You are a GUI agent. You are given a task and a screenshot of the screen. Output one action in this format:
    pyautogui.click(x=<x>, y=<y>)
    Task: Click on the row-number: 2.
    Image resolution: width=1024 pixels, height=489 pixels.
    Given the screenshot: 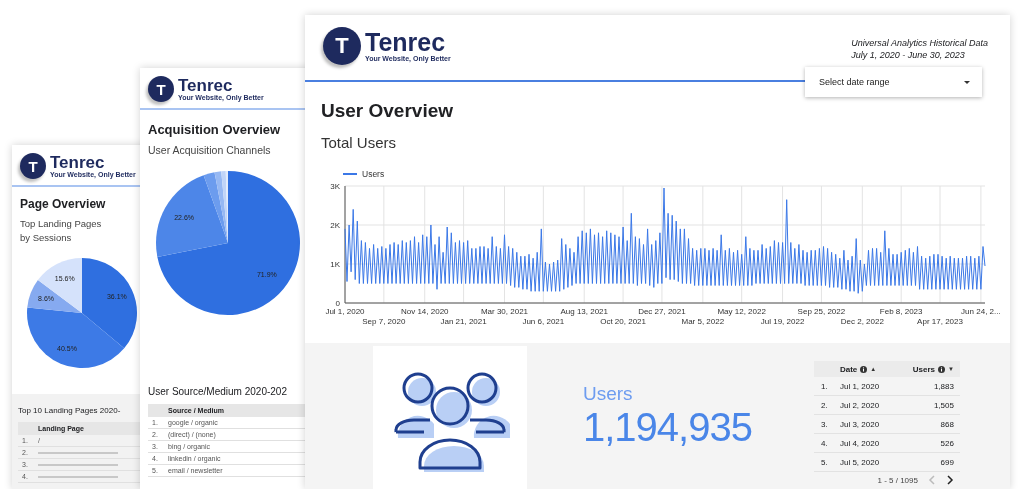 What is the action you would take?
    pyautogui.click(x=824, y=405)
    